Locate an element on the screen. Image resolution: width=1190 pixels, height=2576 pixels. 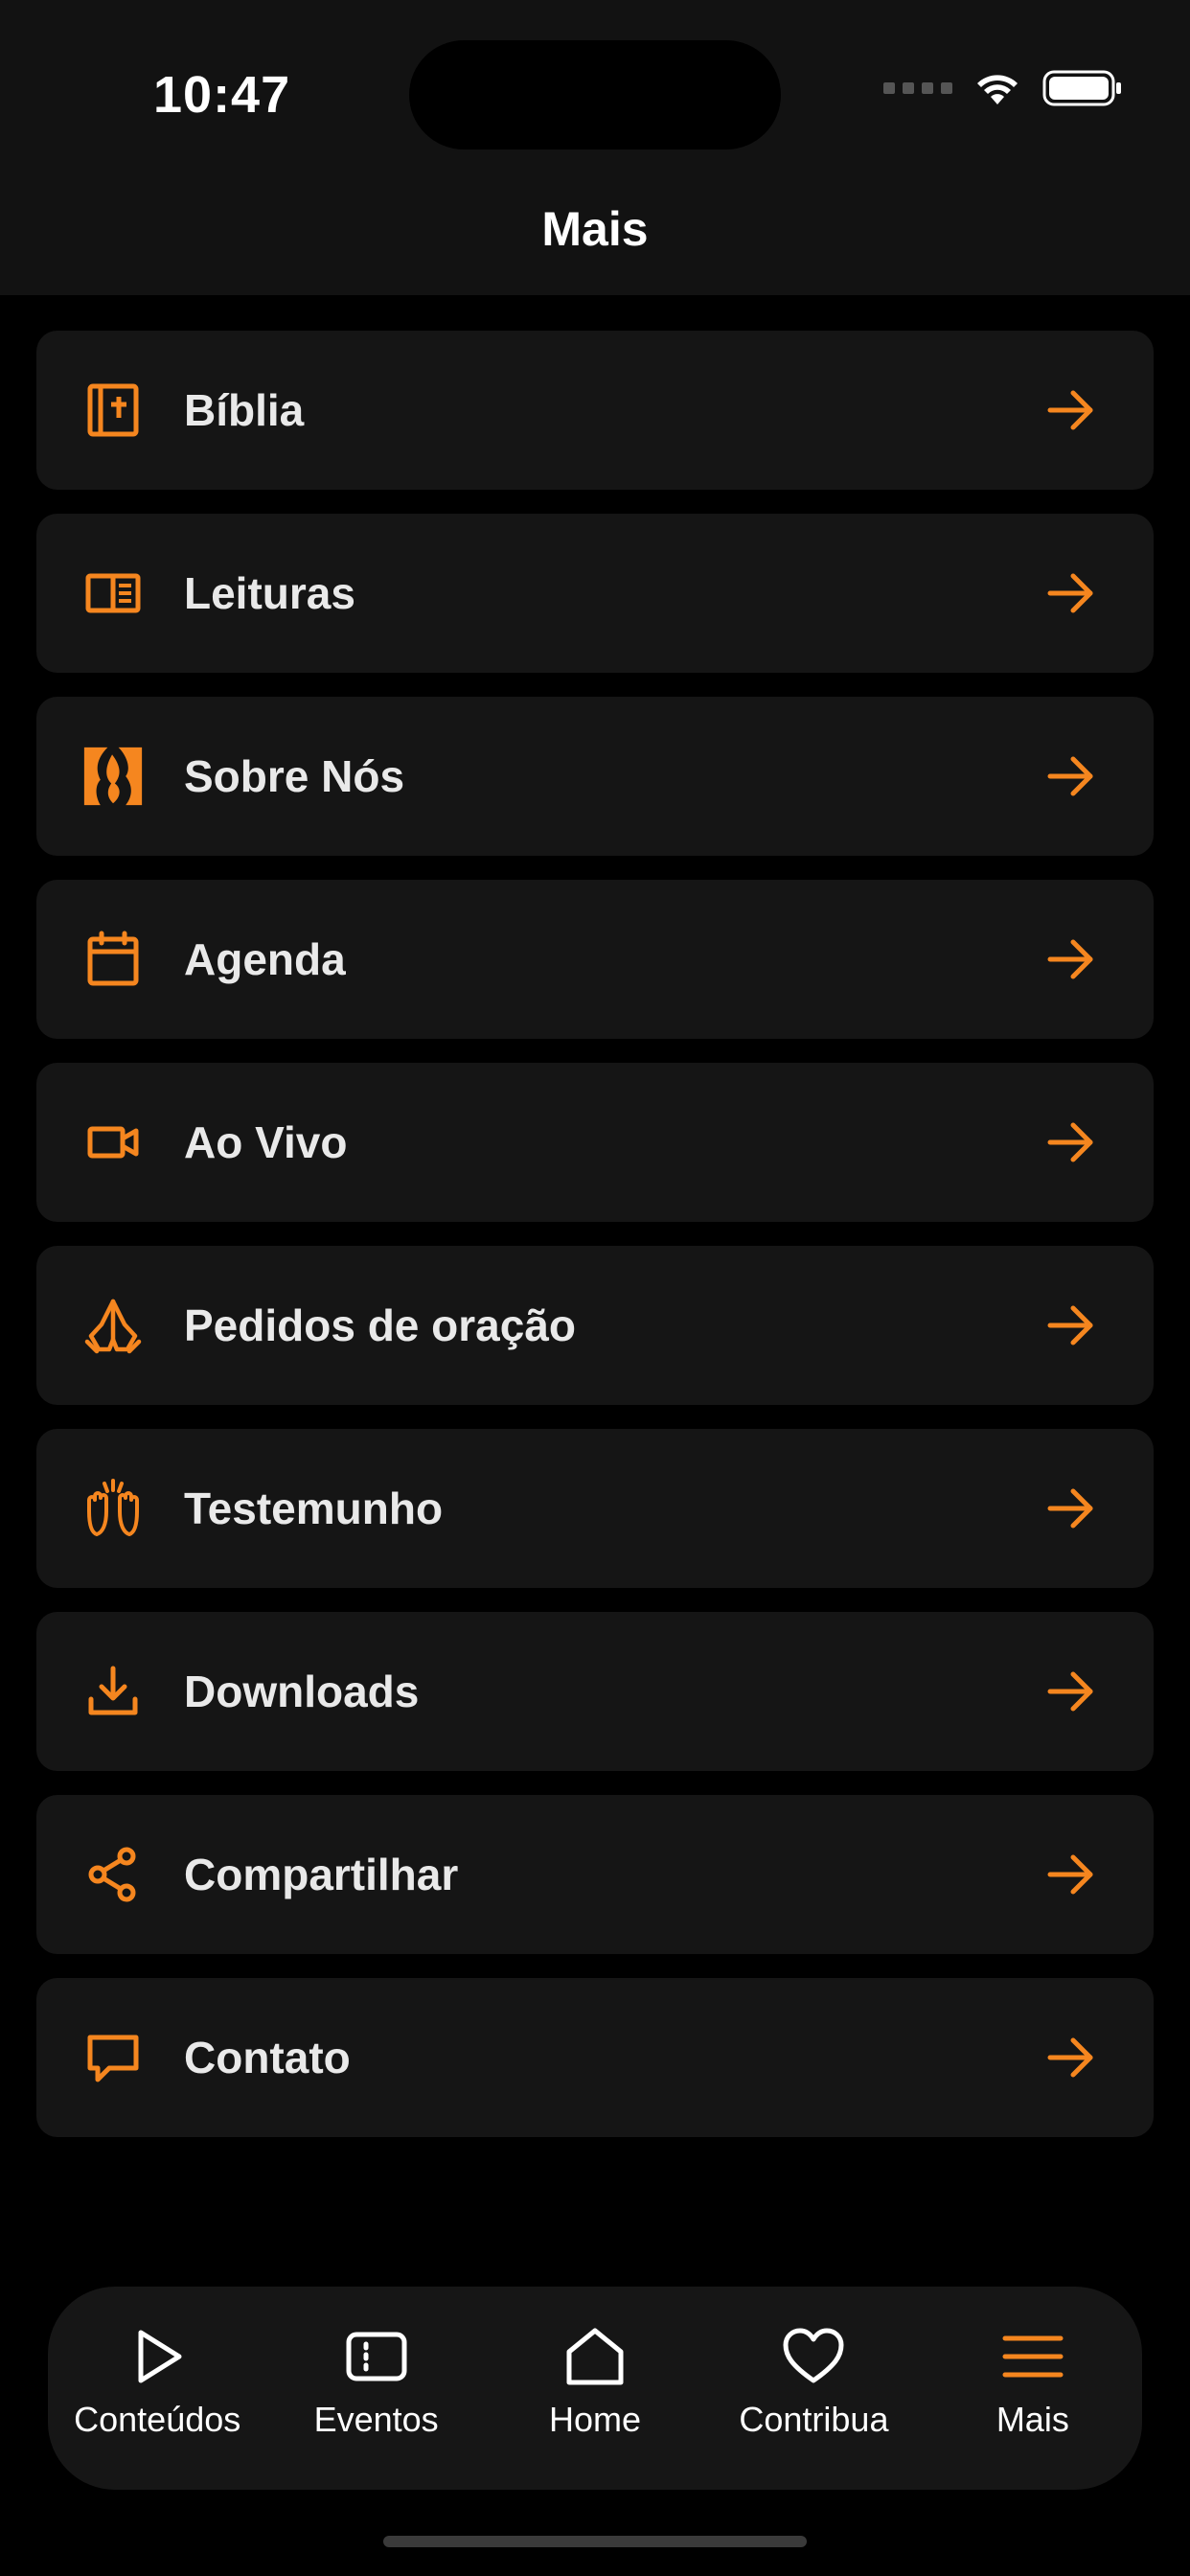
menu-item-contato: Contato is located at coordinates (595, 2057).